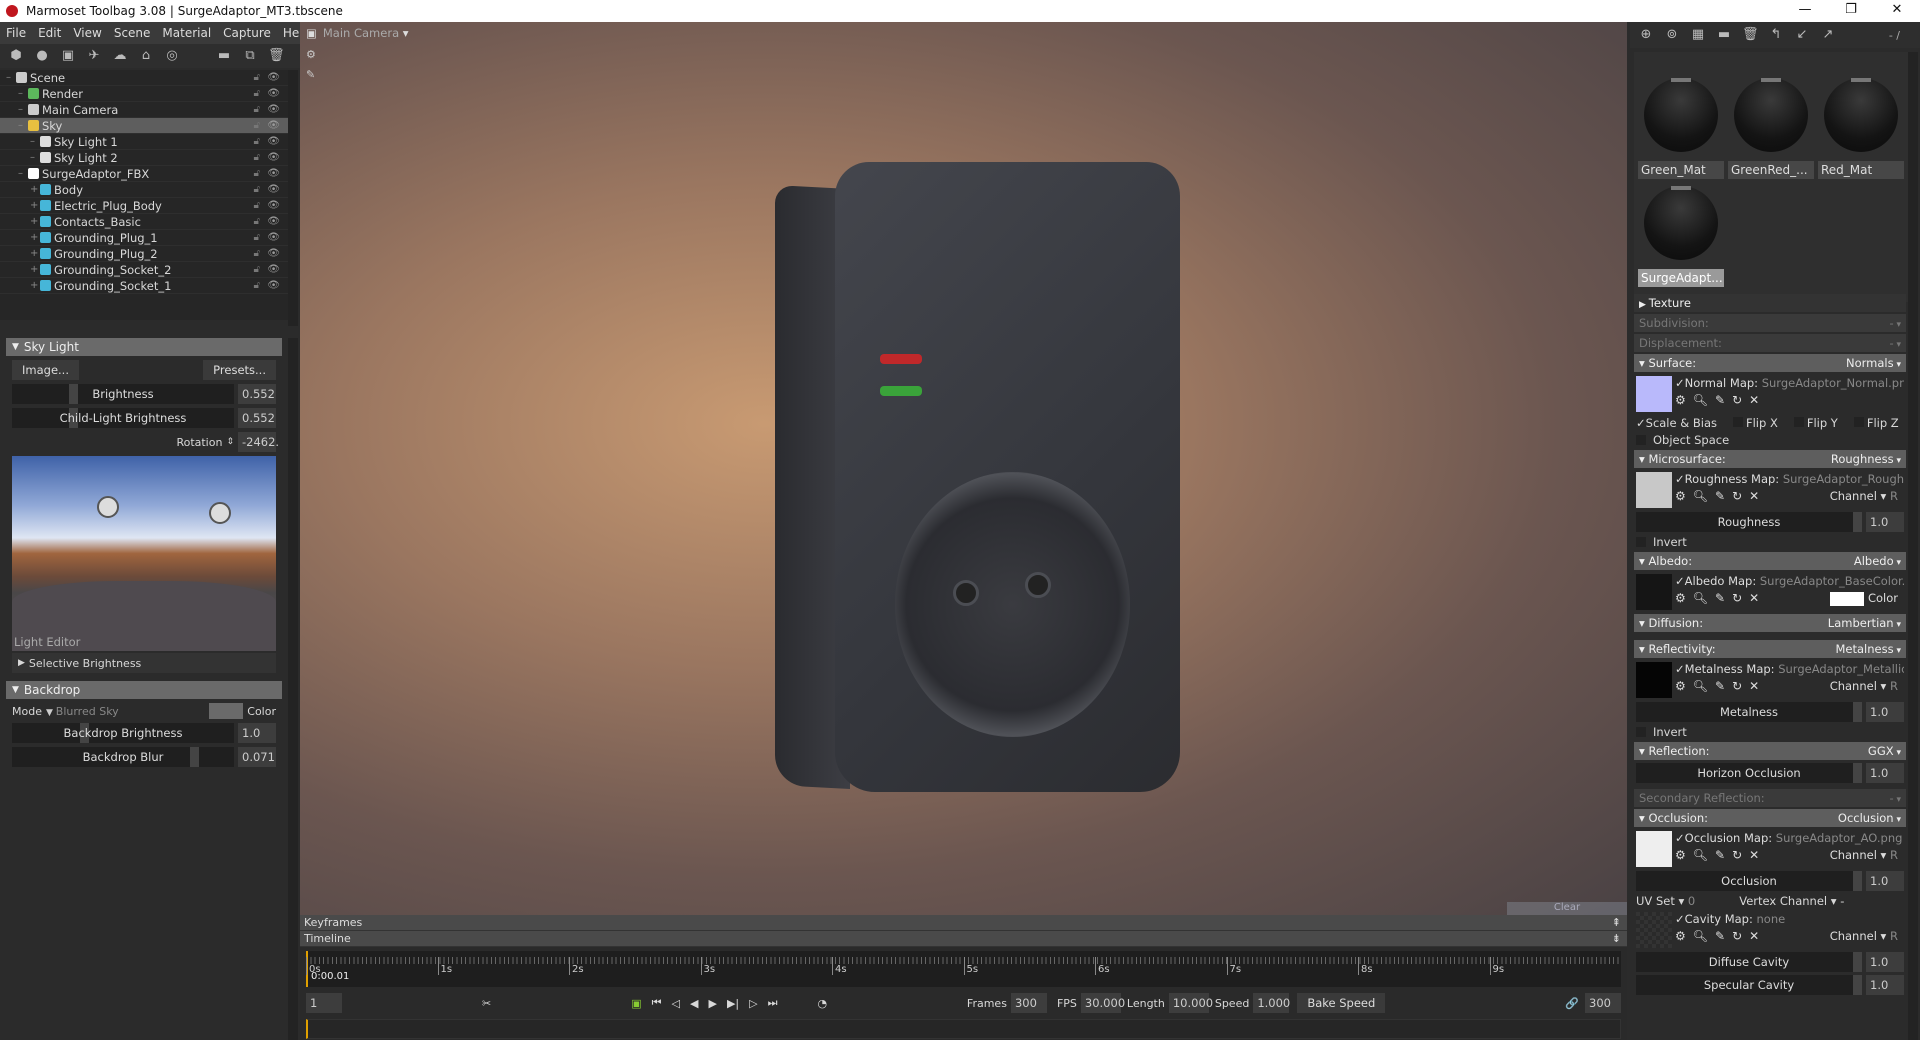 This screenshot has height=1040, width=1920. Describe the element at coordinates (226, 711) in the screenshot. I see `backdrop-color-swatch` at that location.